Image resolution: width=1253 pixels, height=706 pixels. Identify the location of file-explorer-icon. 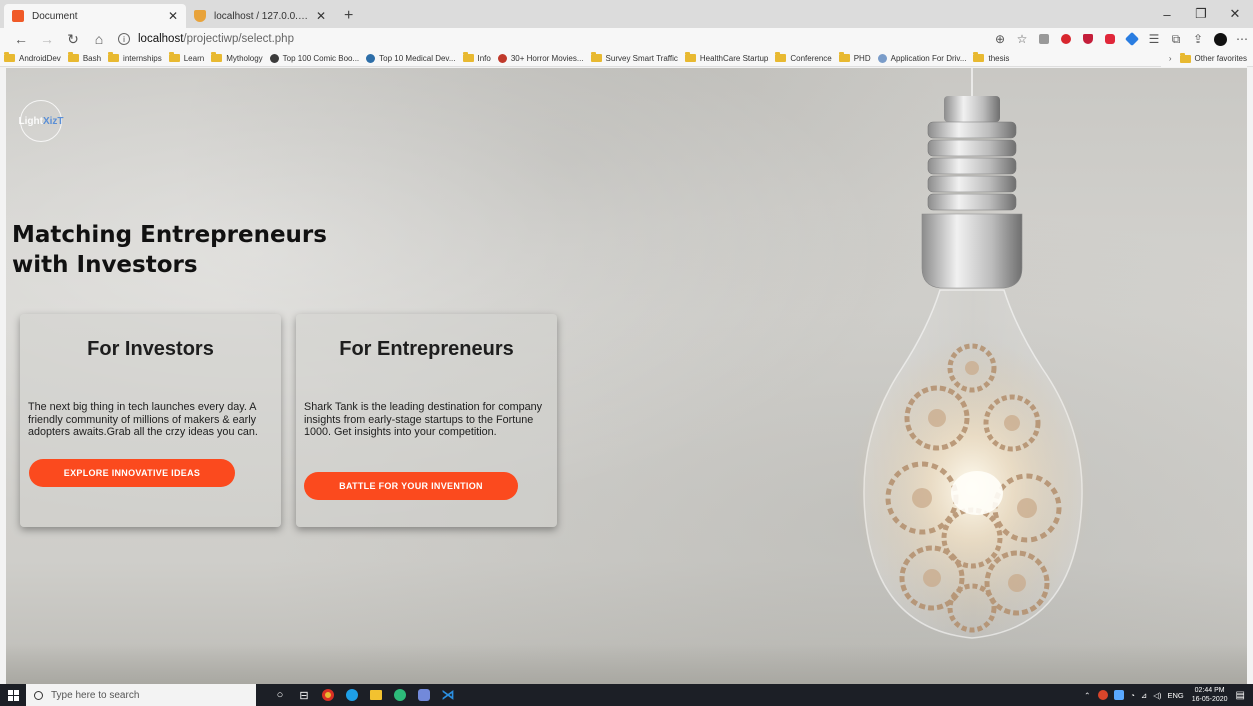
(376, 695).